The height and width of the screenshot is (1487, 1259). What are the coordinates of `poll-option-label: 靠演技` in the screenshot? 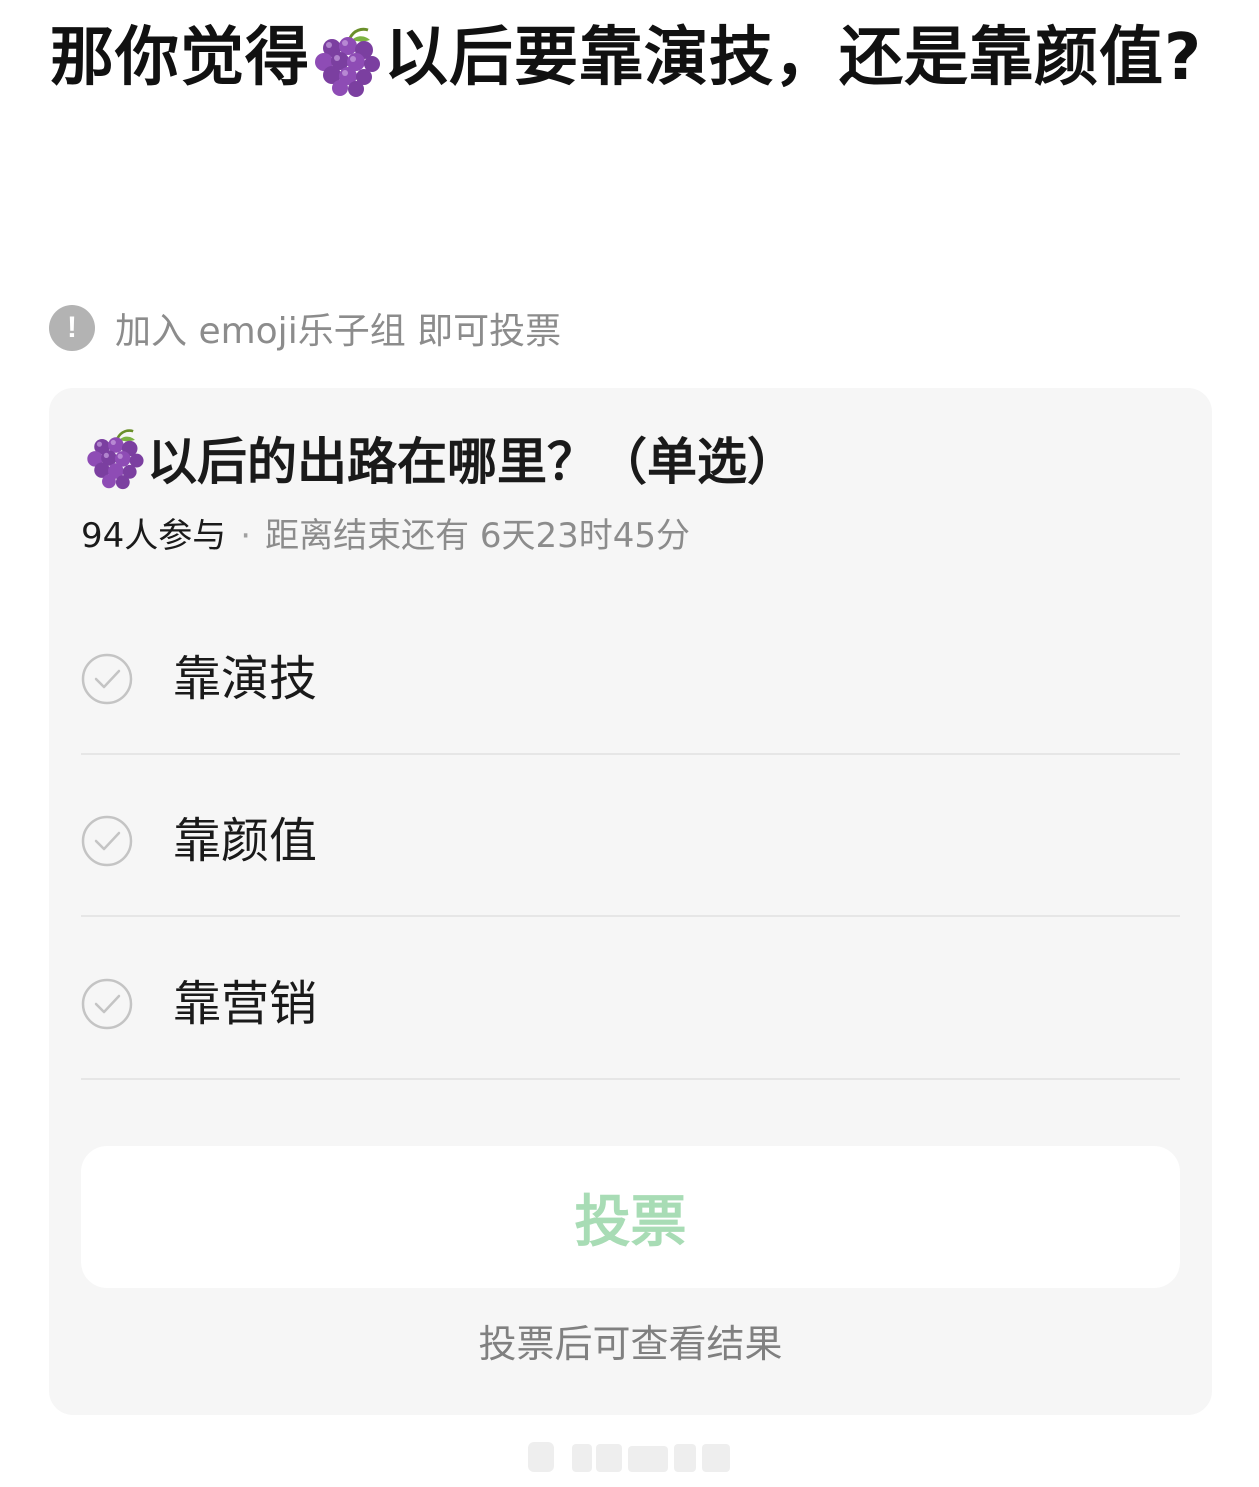 It's located at (245, 679).